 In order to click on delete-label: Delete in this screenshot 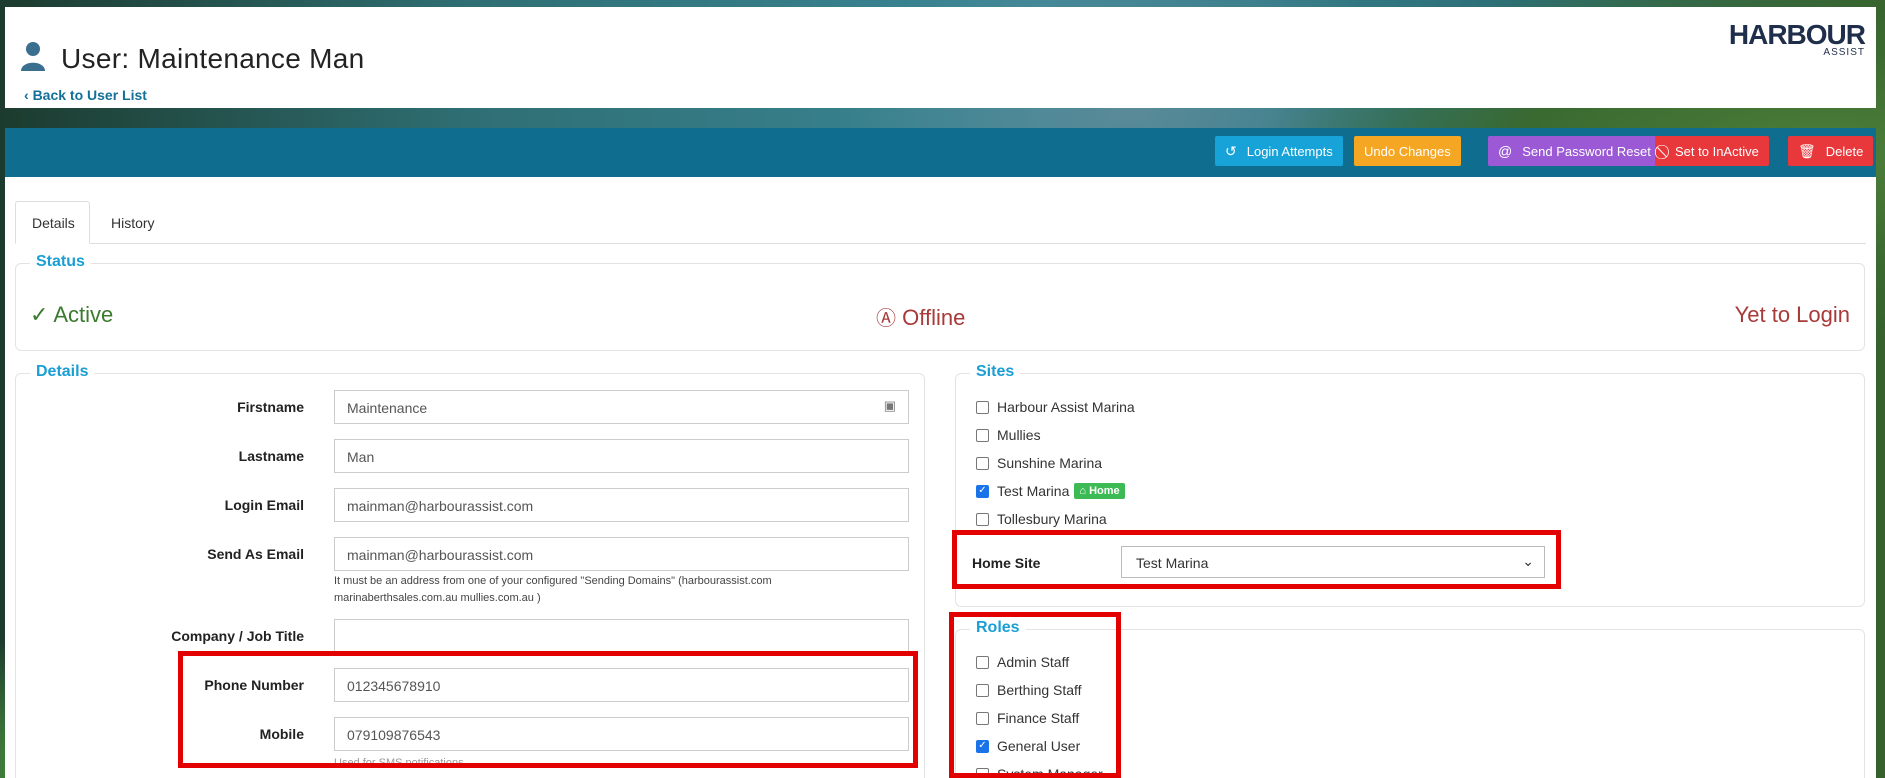, I will do `click(1844, 151)`.